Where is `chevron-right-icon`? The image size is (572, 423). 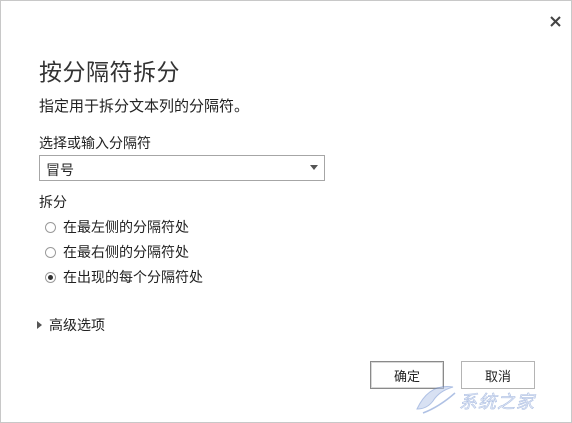 chevron-right-icon is located at coordinates (39, 325).